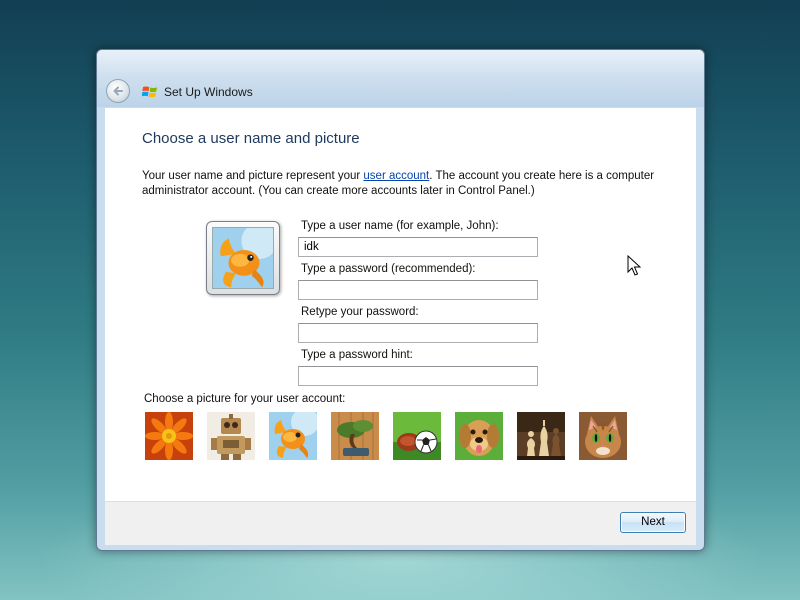 Image resolution: width=800 pixels, height=600 pixels. Describe the element at coordinates (149, 92) in the screenshot. I see `windows-logo-icon` at that location.